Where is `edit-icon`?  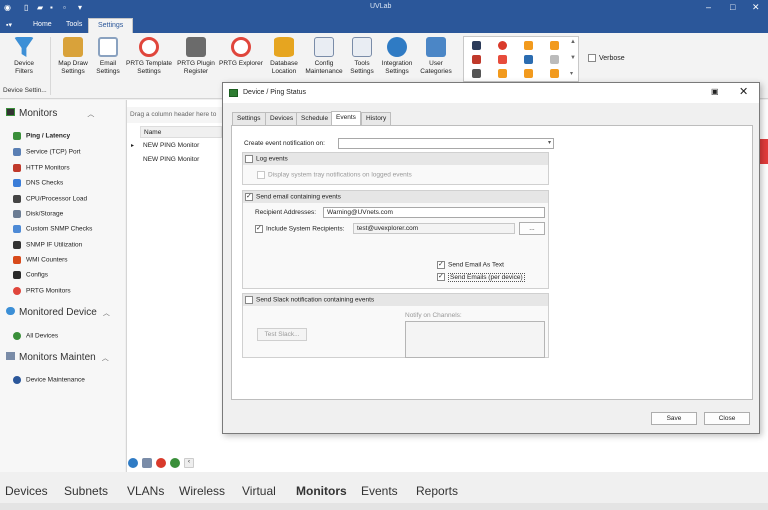
edit-icon is located at coordinates (147, 463).